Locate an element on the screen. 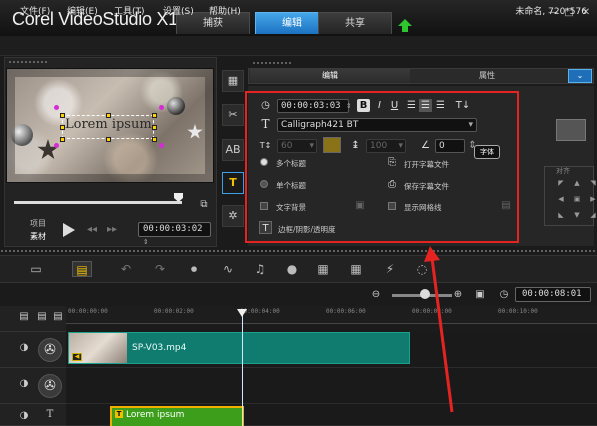 This screenshot has height=426, width=597. redo-icon: ↷ is located at coordinates (160, 269).